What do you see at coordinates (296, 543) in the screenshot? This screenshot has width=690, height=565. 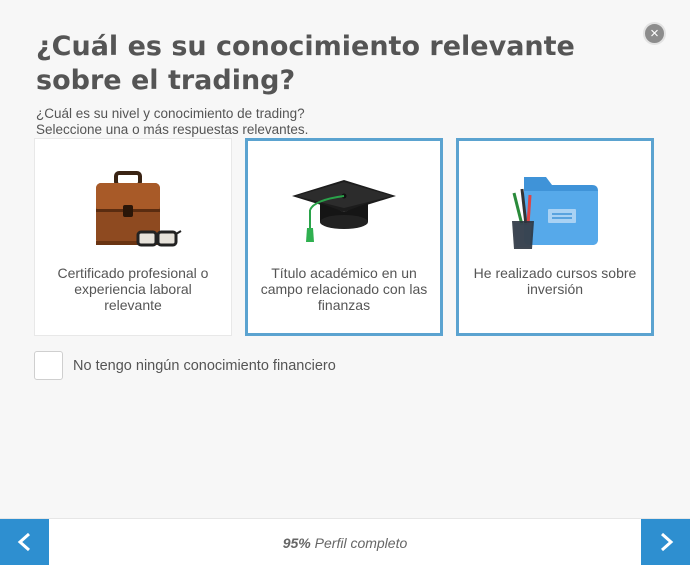 I see `progress-percent: 95%` at bounding box center [296, 543].